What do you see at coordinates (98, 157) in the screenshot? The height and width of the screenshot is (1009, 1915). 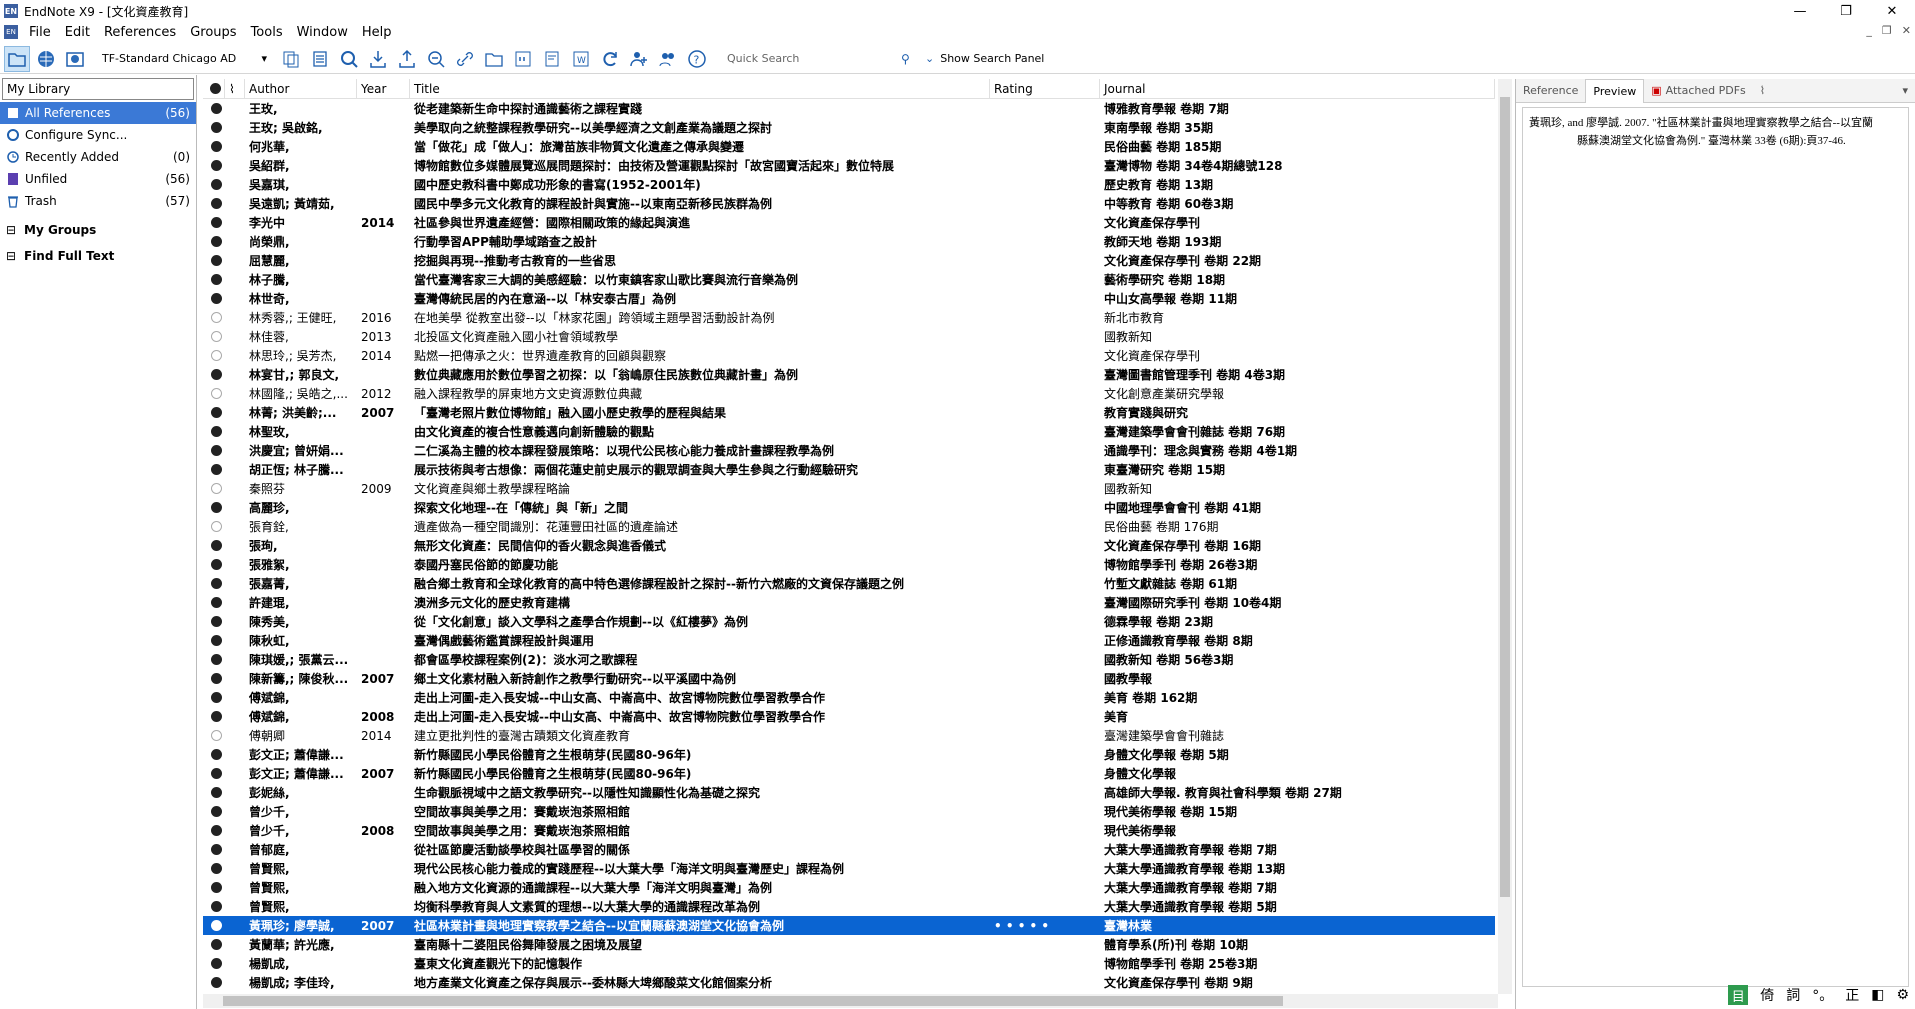 I see `sidebar-item-recently-added: Recently Added (0)` at bounding box center [98, 157].